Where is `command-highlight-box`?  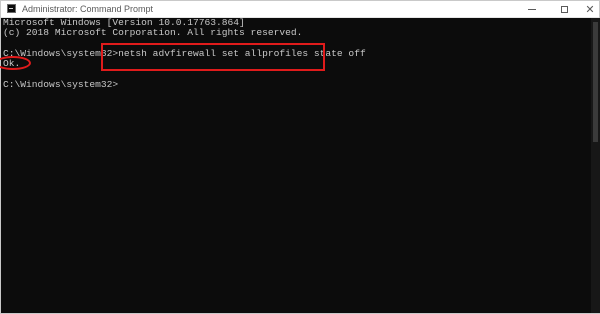
command-highlight-box is located at coordinates (213, 57).